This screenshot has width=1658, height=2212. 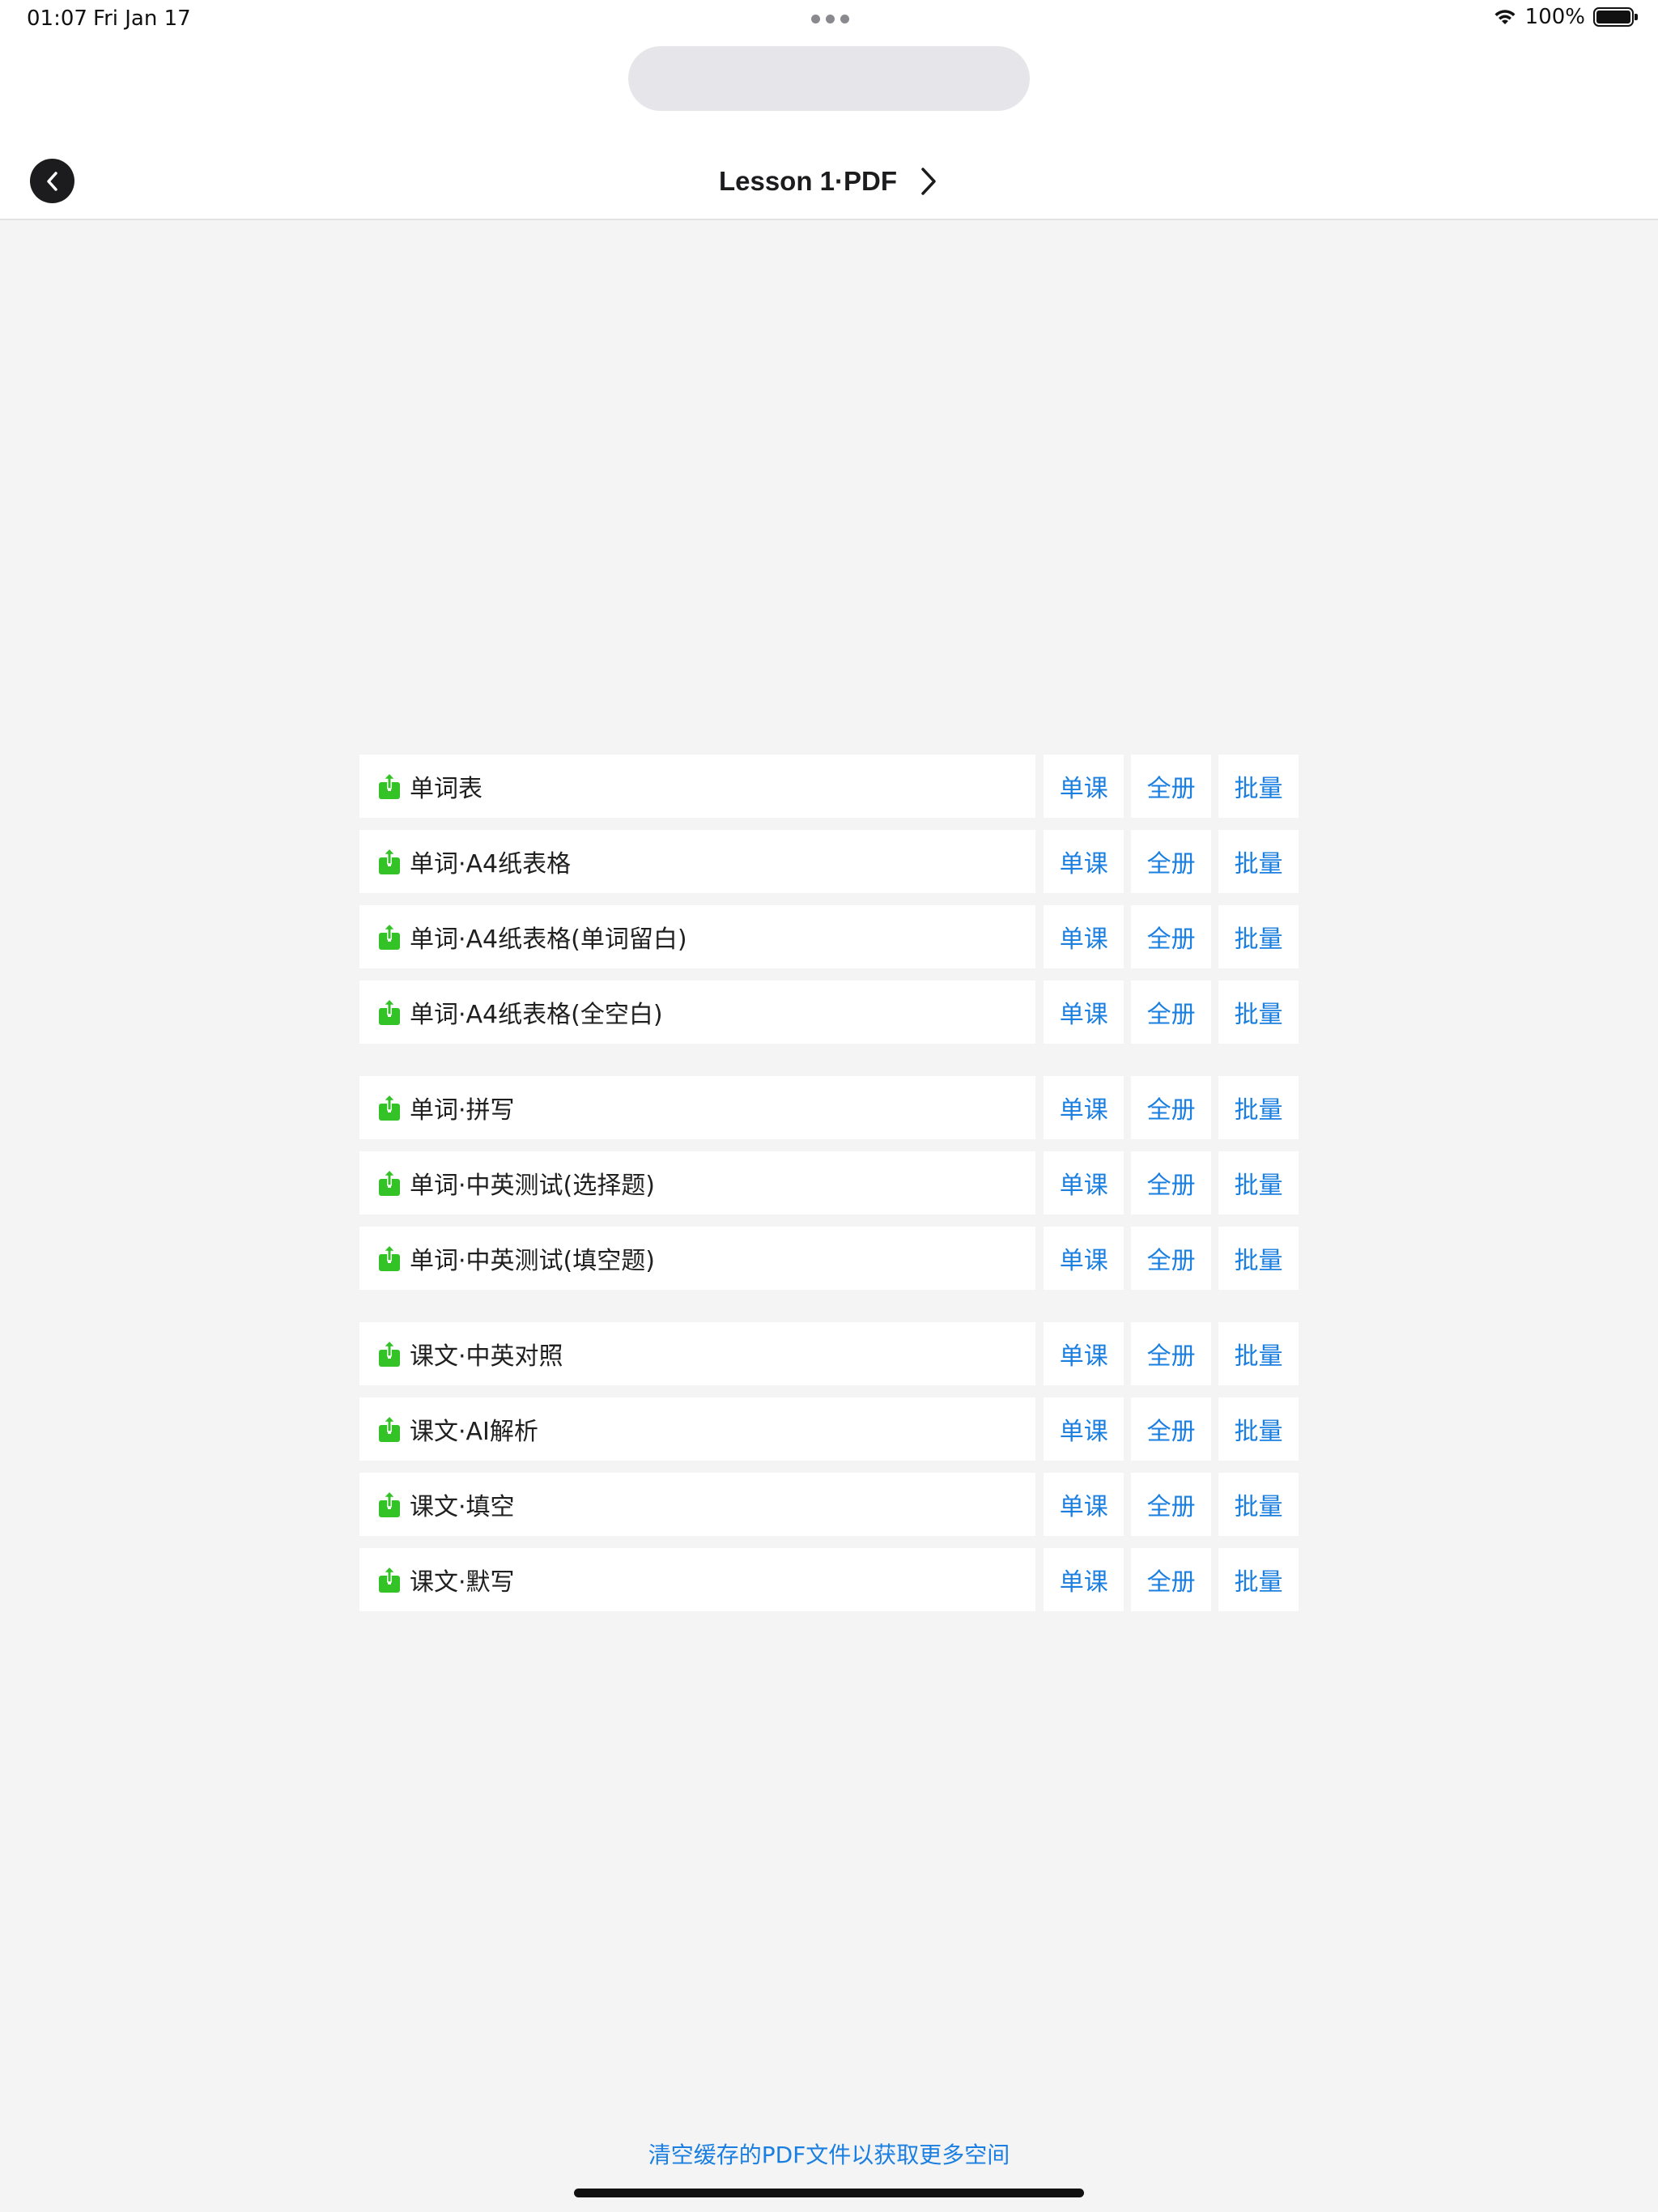 What do you see at coordinates (486, 1356) in the screenshot?
I see `list-item-label: 课文·中英对照` at bounding box center [486, 1356].